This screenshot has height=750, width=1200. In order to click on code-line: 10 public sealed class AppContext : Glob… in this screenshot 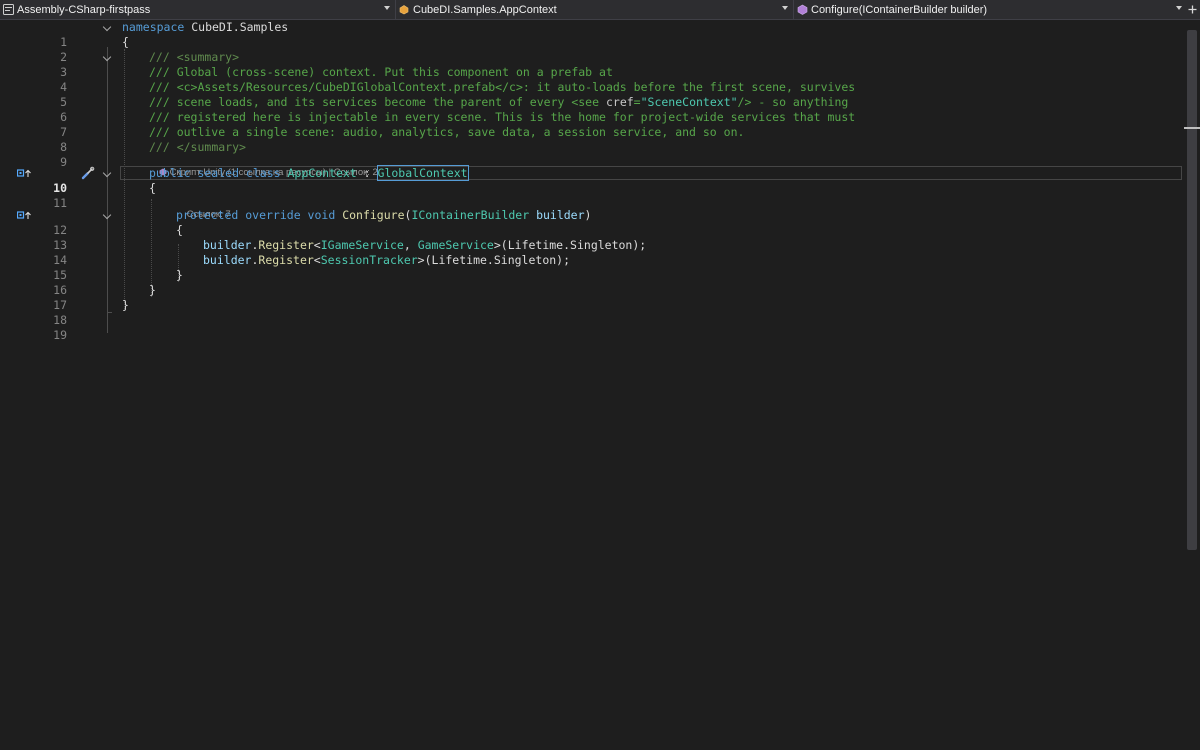, I will do `click(592, 180)`.